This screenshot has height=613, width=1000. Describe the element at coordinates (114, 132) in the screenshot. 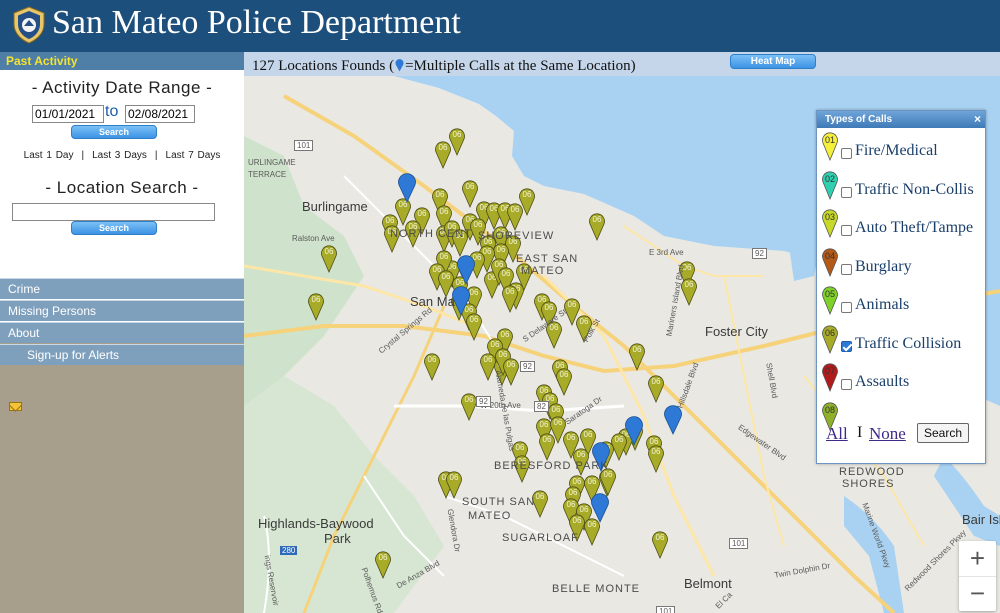

I see `date-search-button: Search` at that location.